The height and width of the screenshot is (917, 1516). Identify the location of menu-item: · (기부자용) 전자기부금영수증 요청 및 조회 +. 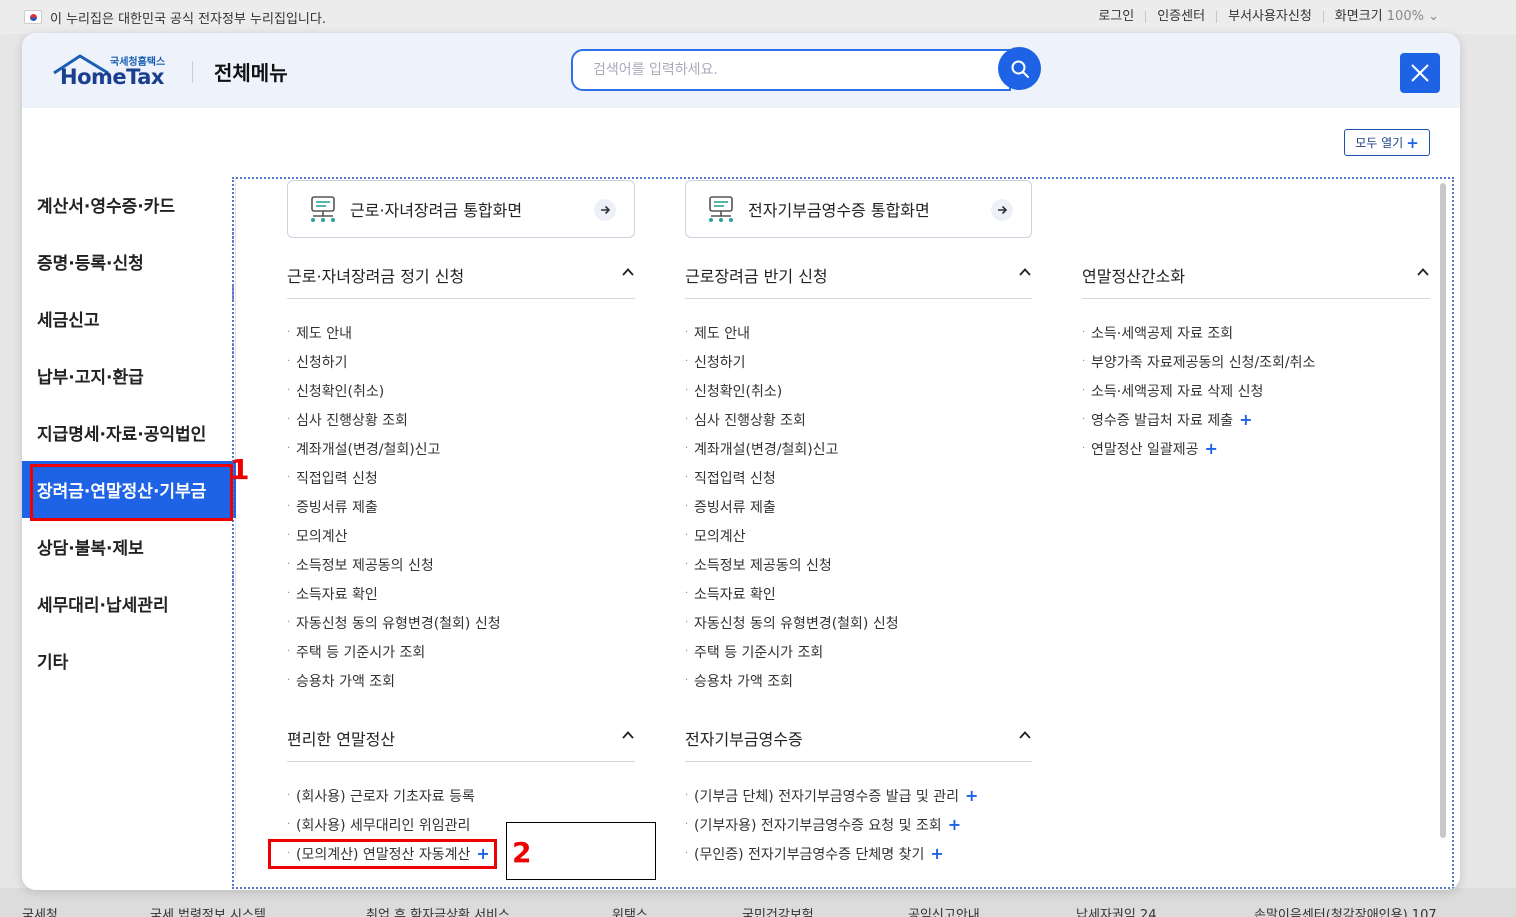
(858, 824).